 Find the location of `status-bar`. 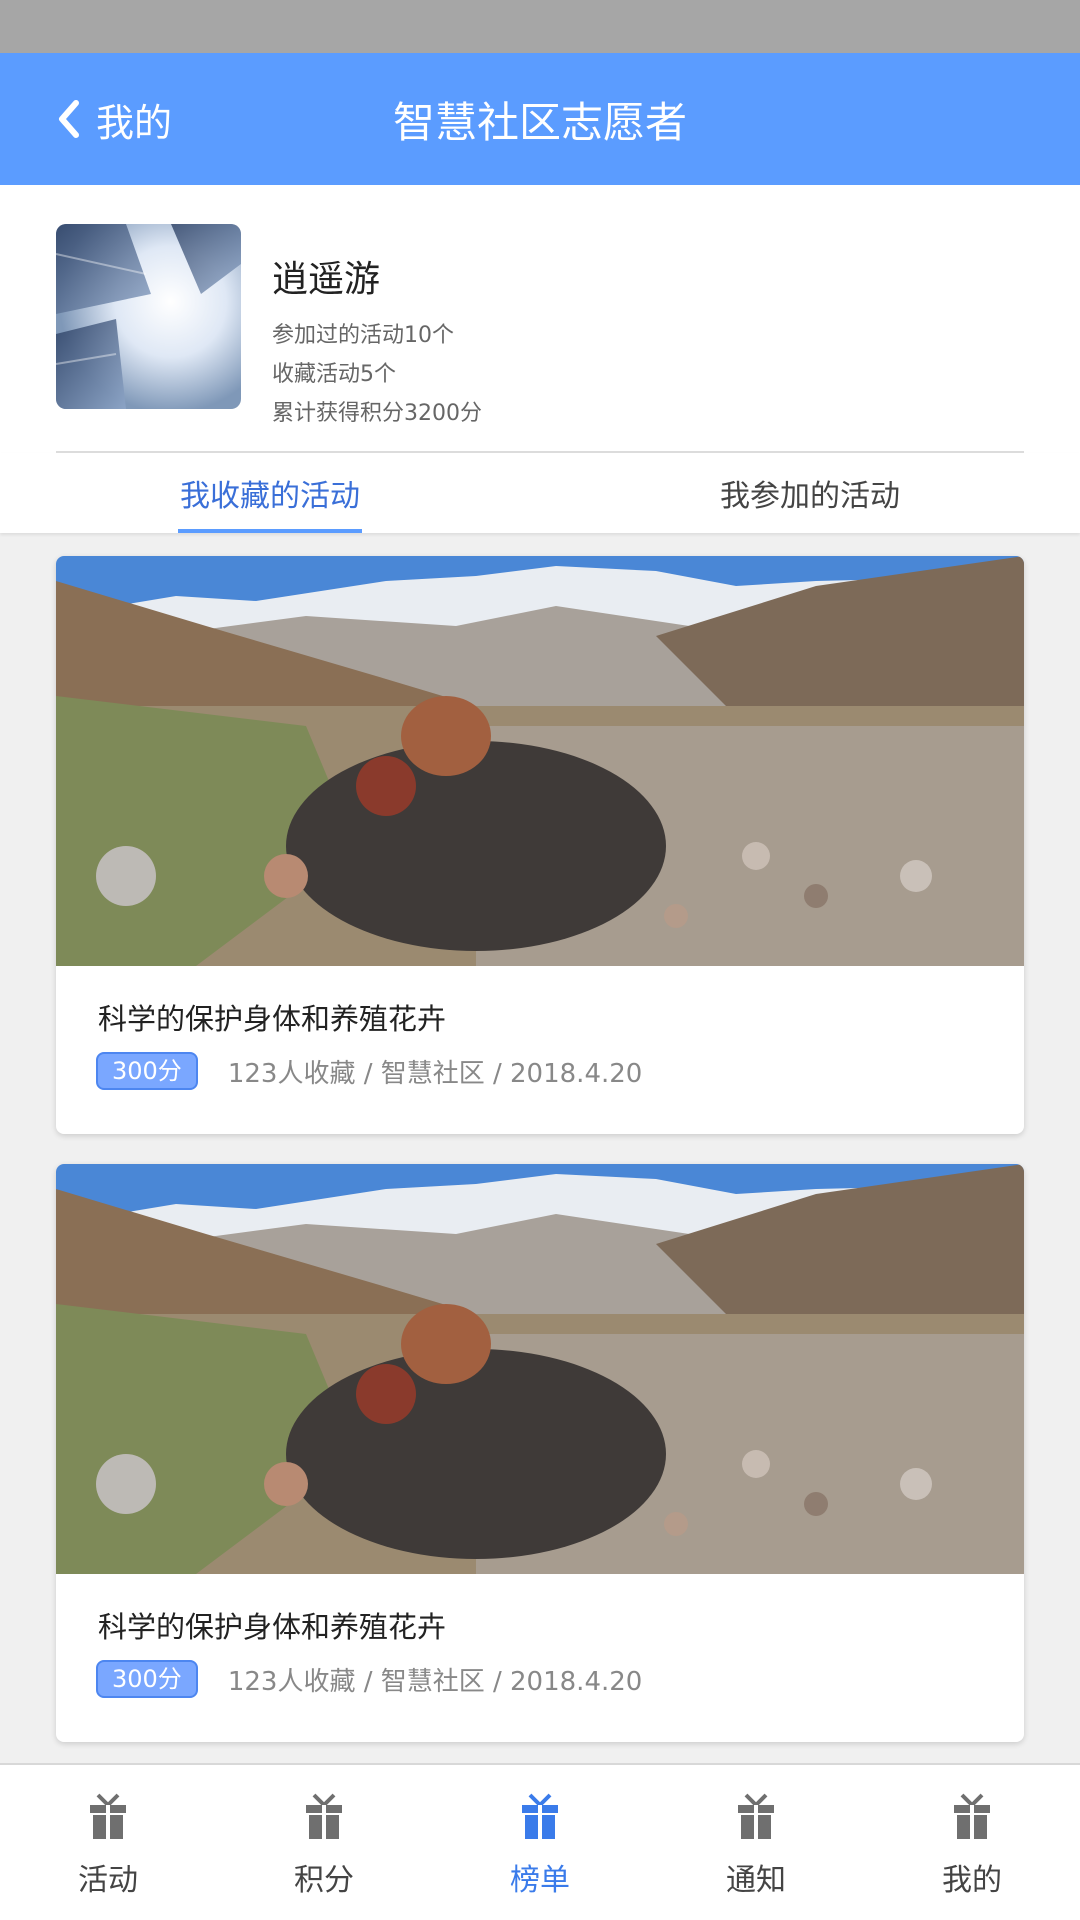

status-bar is located at coordinates (540, 26).